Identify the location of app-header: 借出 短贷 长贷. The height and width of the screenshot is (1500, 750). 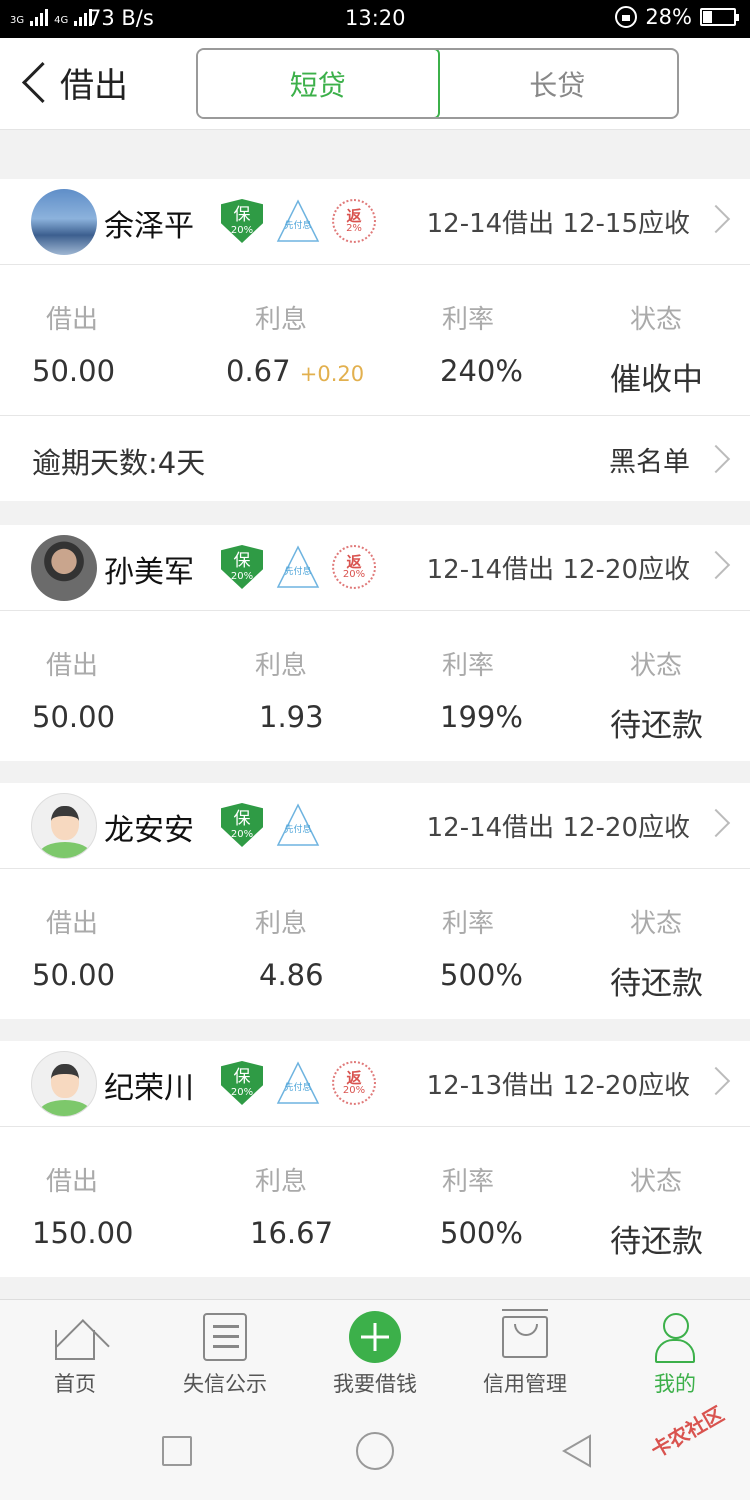
(375, 84).